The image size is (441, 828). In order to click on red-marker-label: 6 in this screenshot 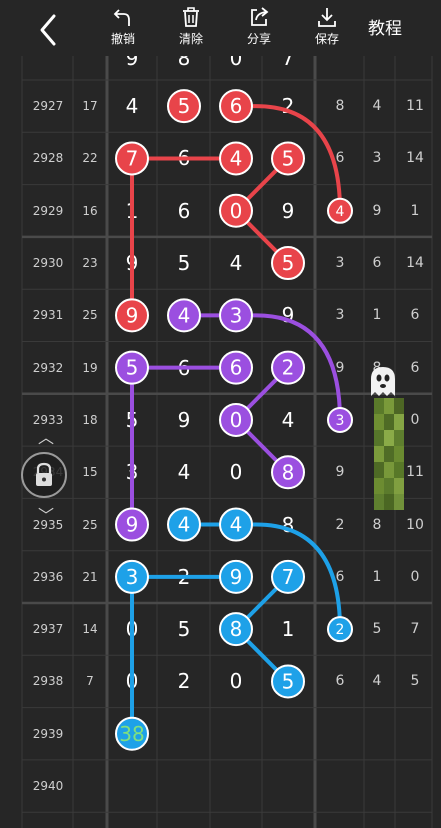, I will do `click(236, 106)`.